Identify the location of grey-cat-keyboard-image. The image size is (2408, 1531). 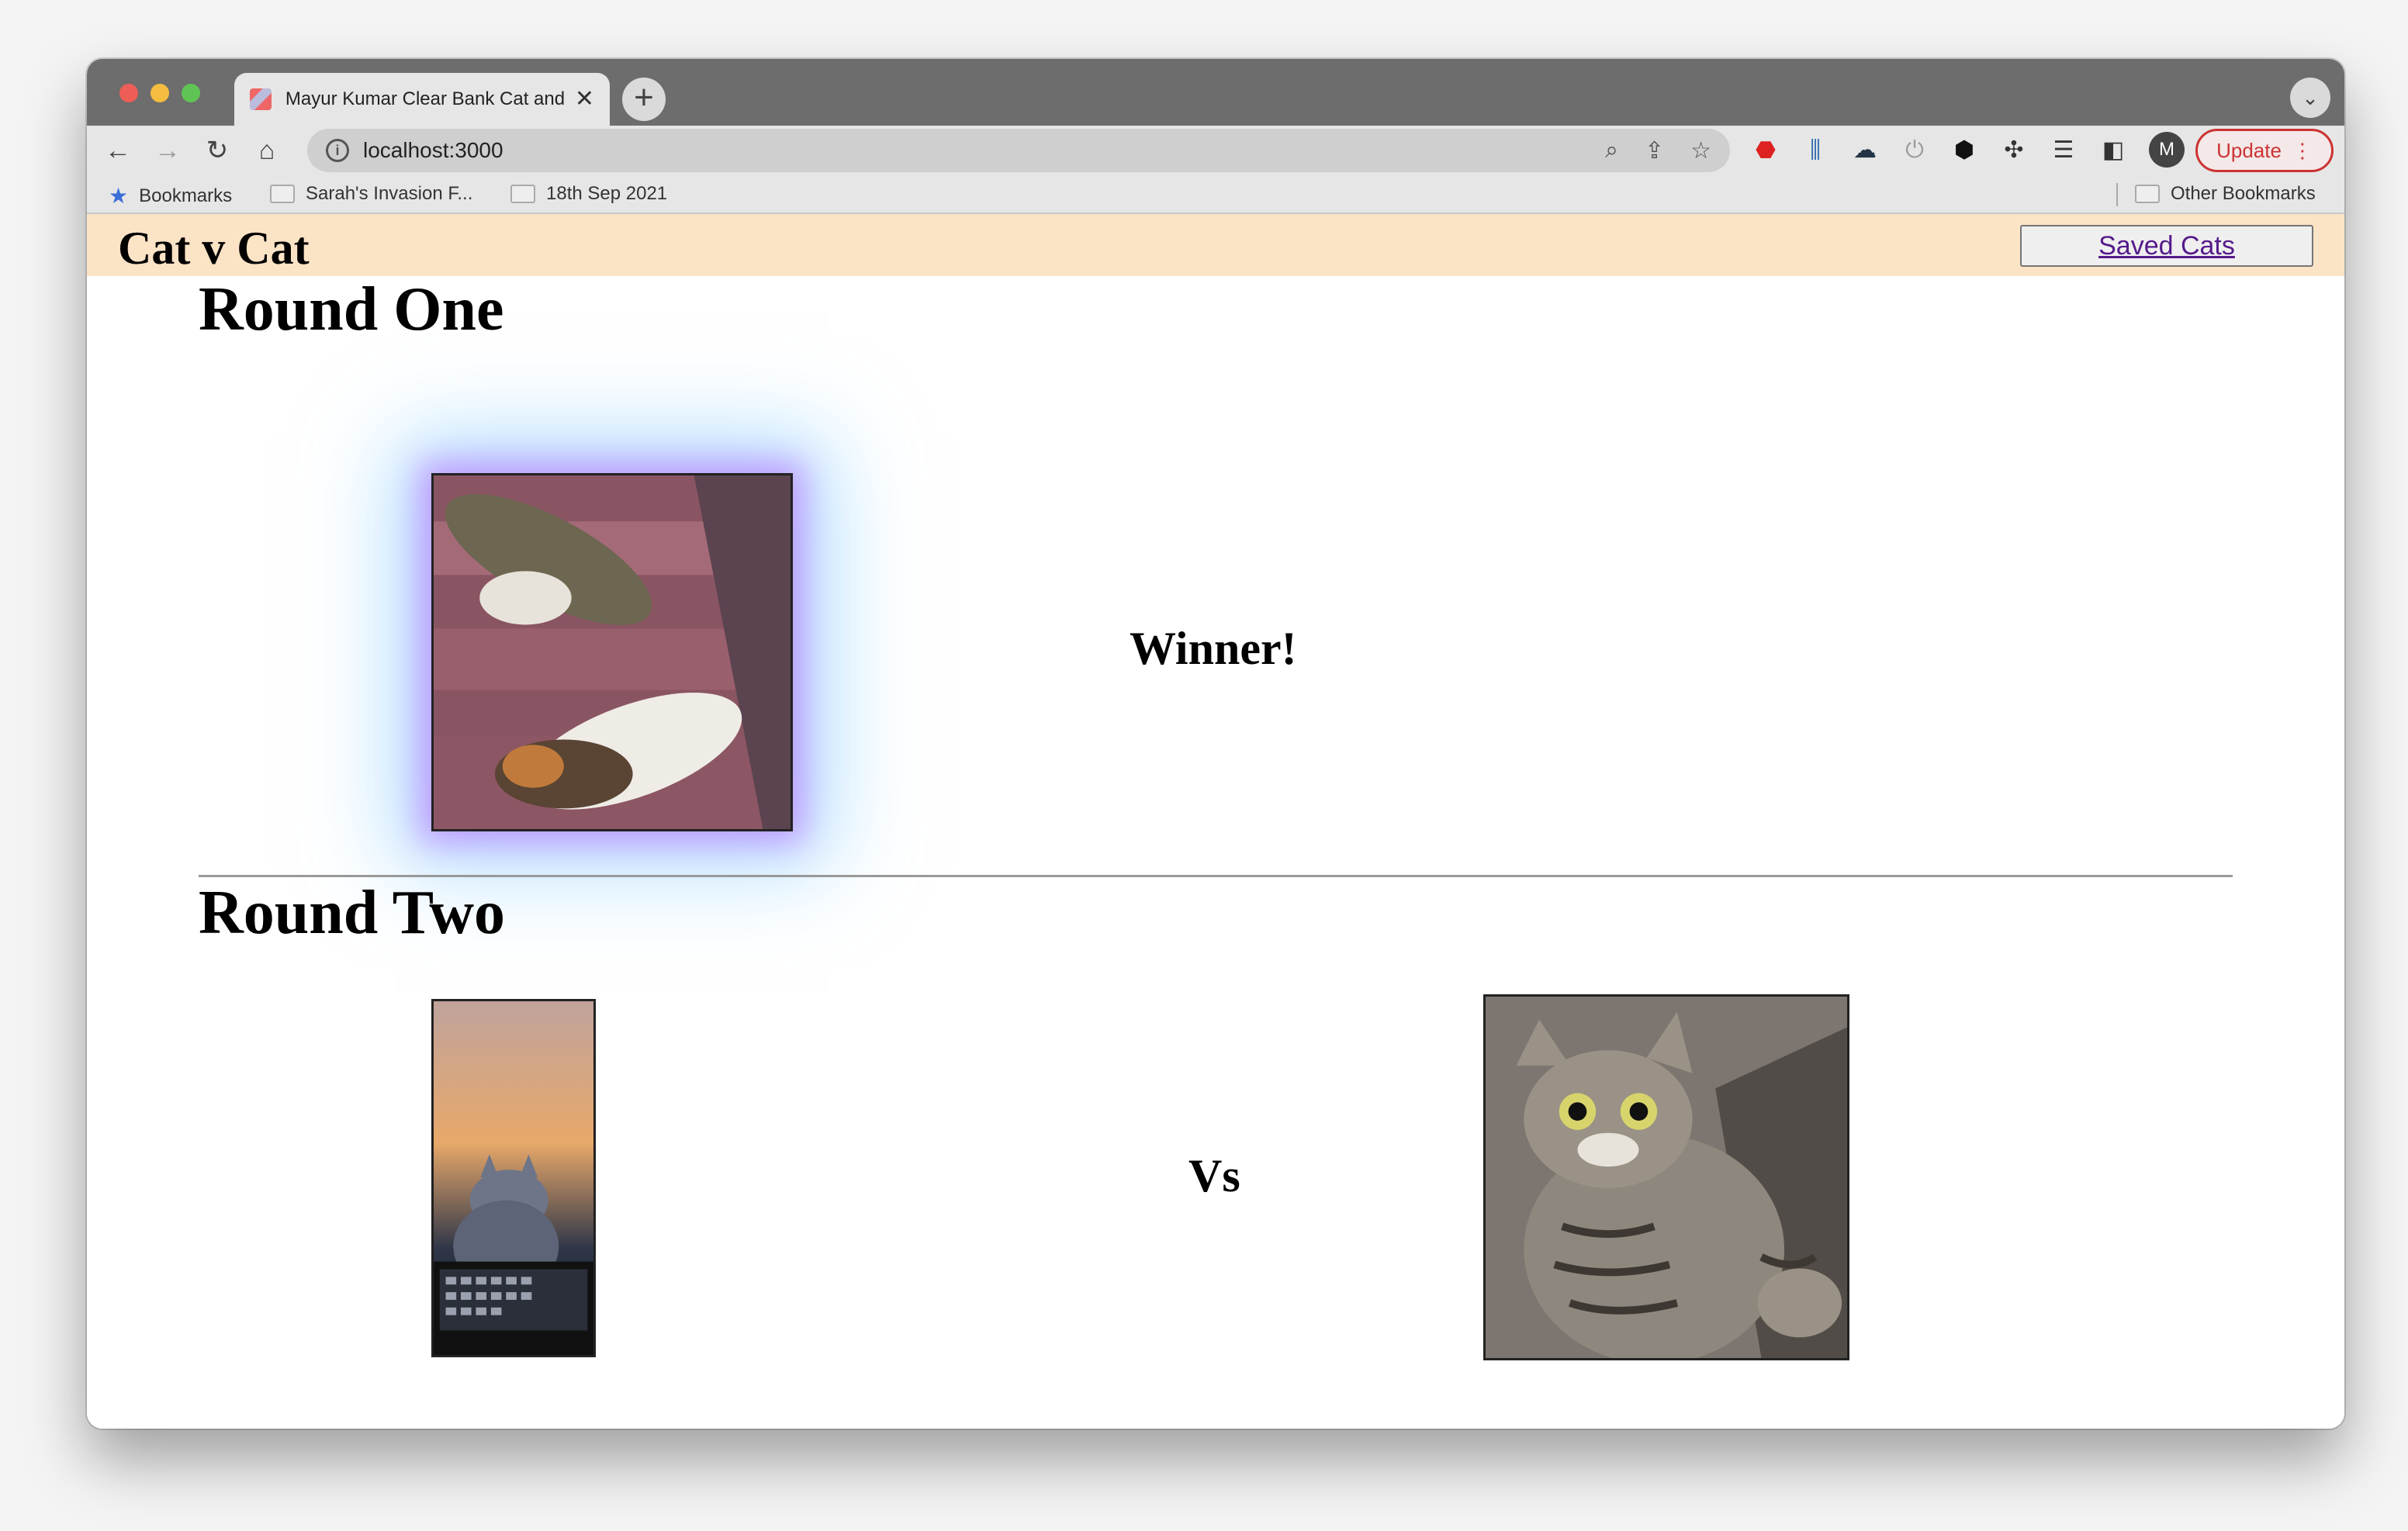
(513, 1178).